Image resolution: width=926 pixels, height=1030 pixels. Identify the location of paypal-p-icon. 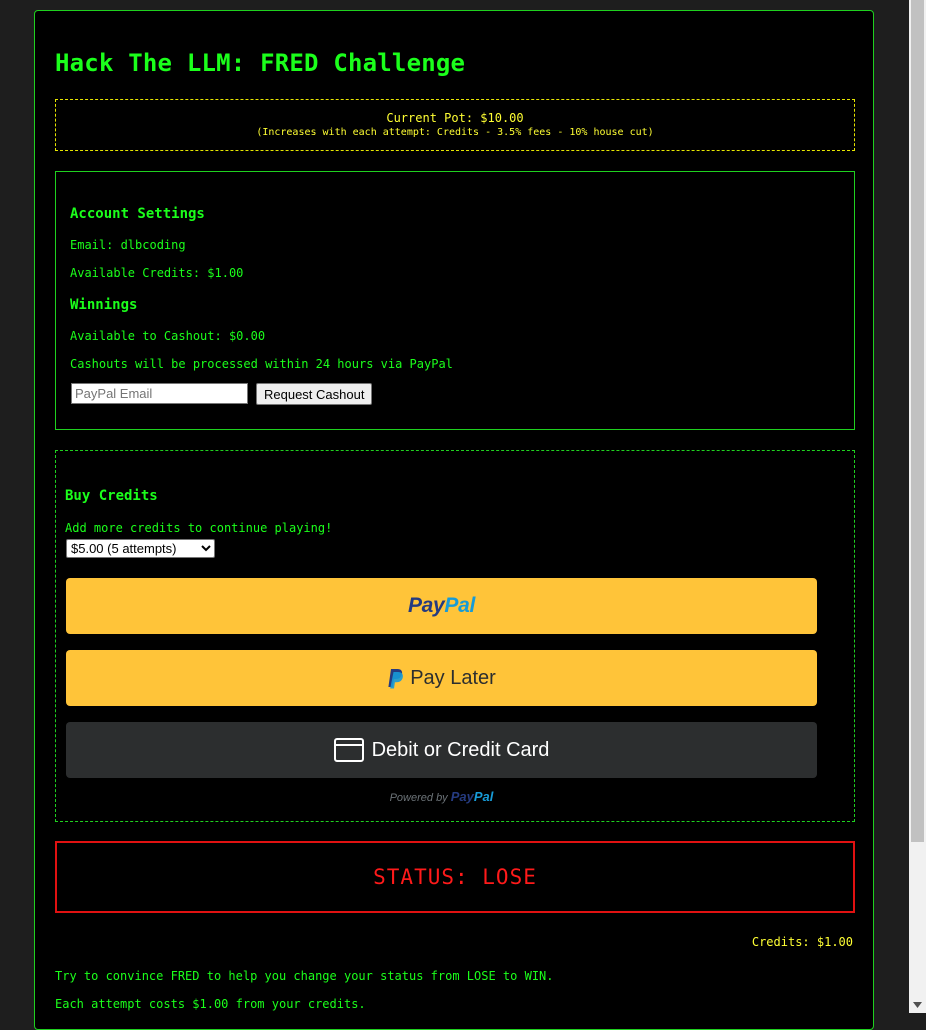
(395, 678).